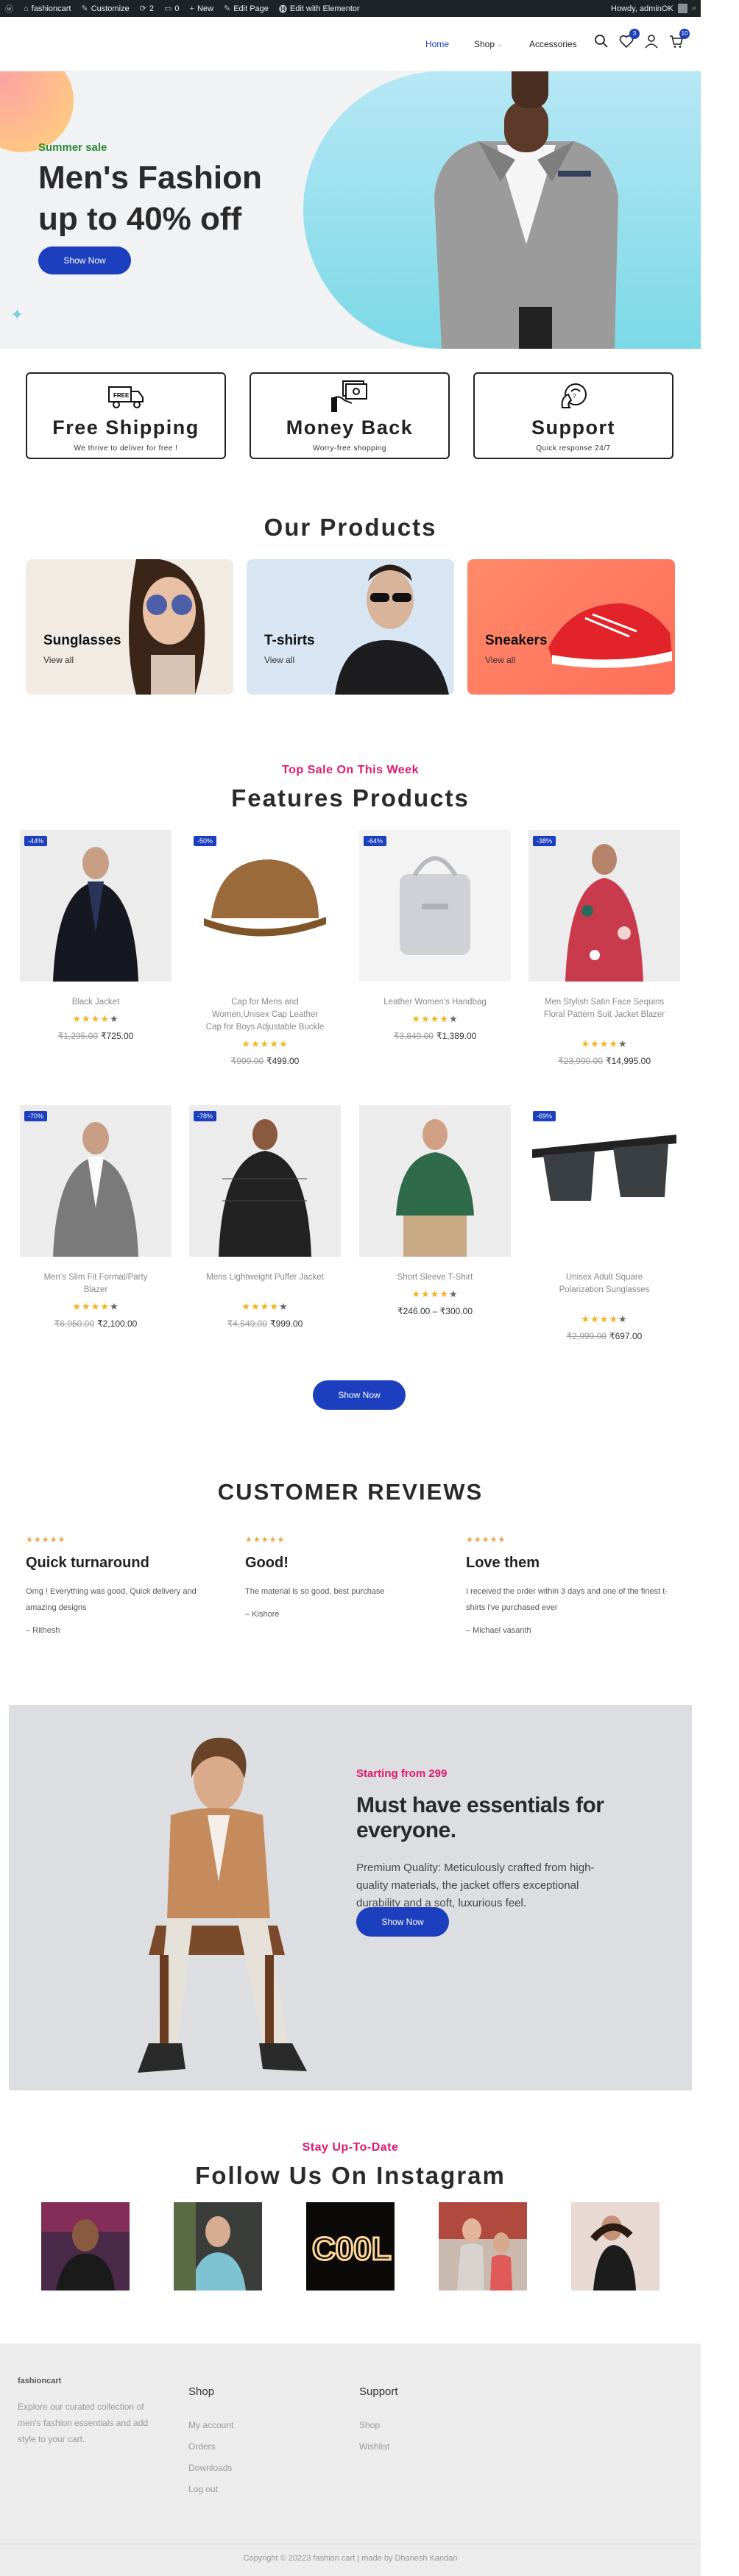 The width and height of the screenshot is (739, 2576). I want to click on admin-updates-link: ⟳ 2, so click(147, 8).